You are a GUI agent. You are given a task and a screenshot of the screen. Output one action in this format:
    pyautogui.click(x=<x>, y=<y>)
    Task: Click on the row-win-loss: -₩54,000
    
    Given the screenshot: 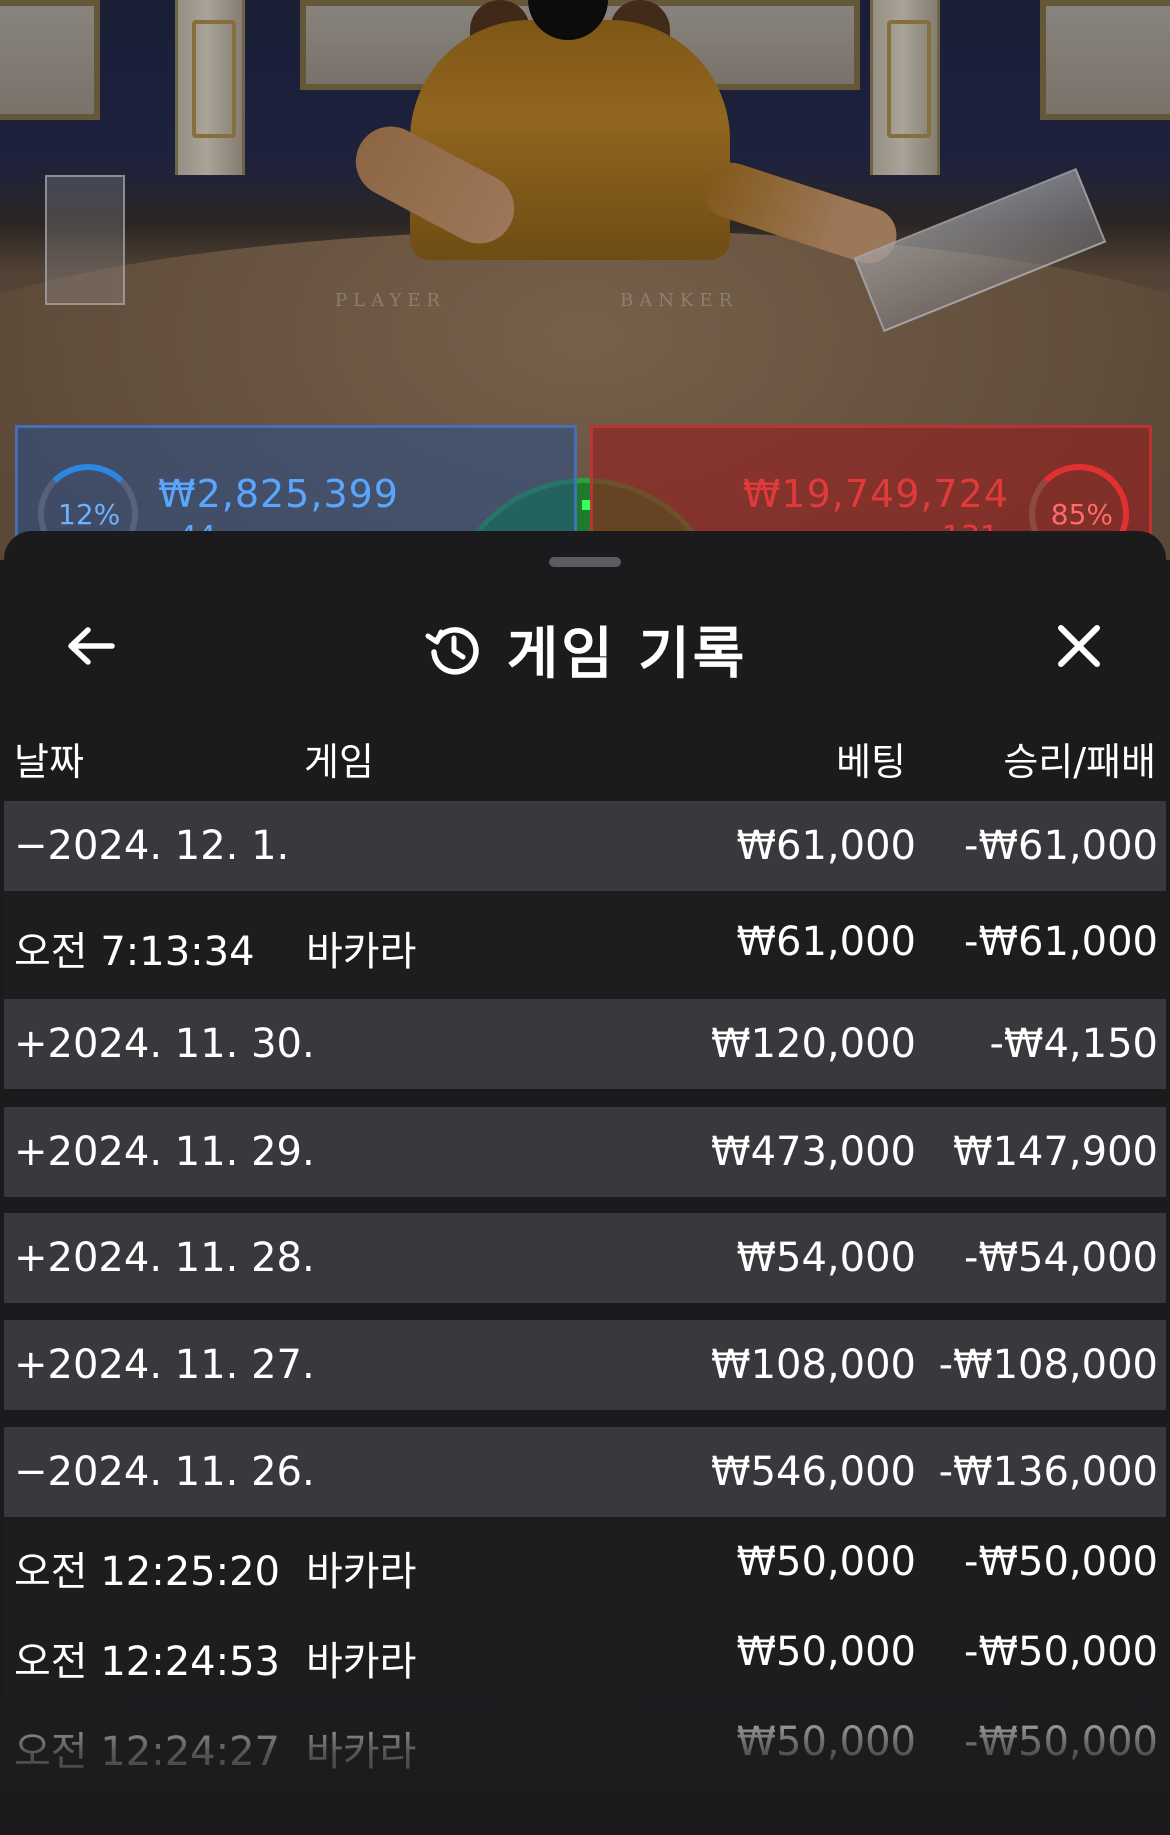 What is the action you would take?
    pyautogui.click(x=1061, y=1258)
    